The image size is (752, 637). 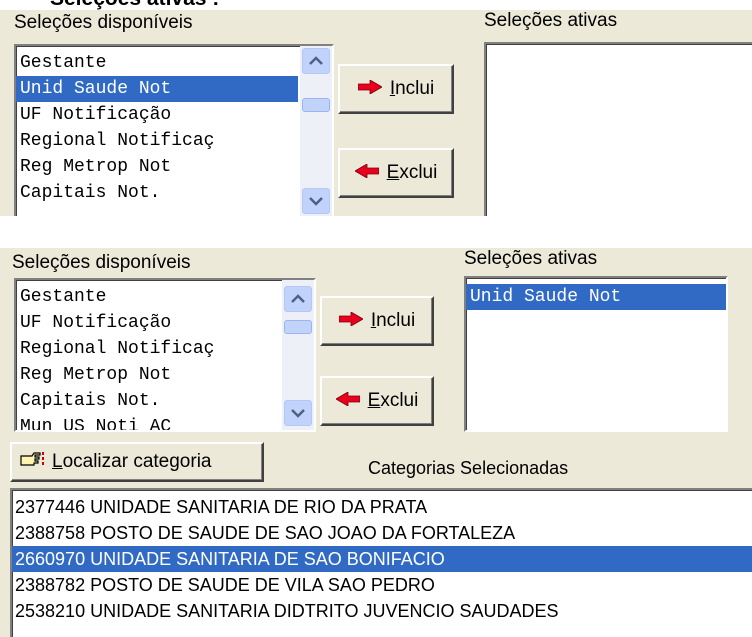 What do you see at coordinates (396, 173) in the screenshot?
I see `top-exclude-button: Exclui` at bounding box center [396, 173].